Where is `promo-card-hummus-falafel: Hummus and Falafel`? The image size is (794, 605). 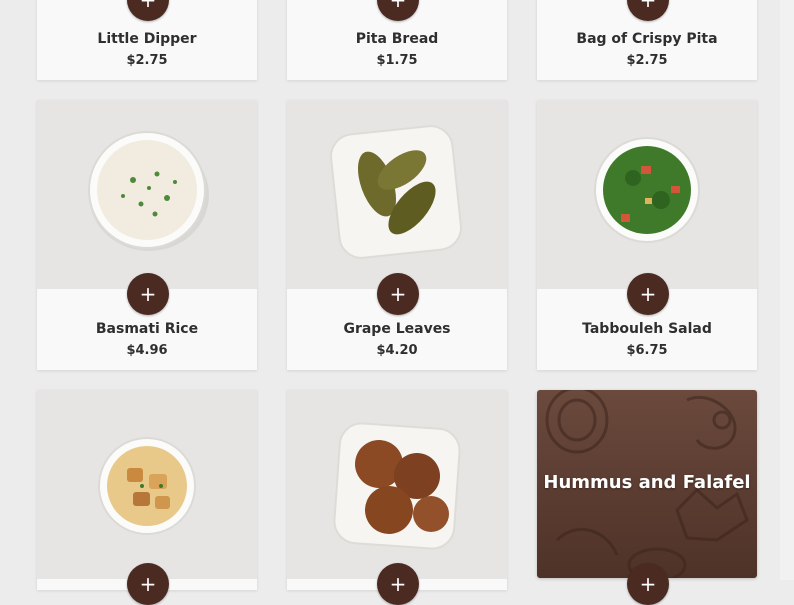
promo-card-hummus-falafel: Hummus and Falafel is located at coordinates (647, 484).